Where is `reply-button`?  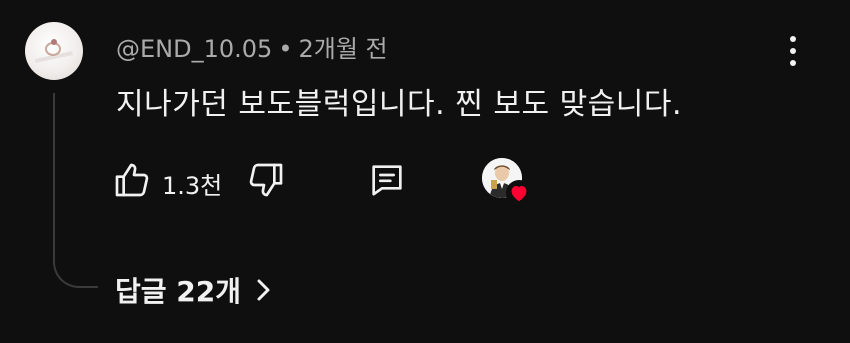
reply-button is located at coordinates (387, 180).